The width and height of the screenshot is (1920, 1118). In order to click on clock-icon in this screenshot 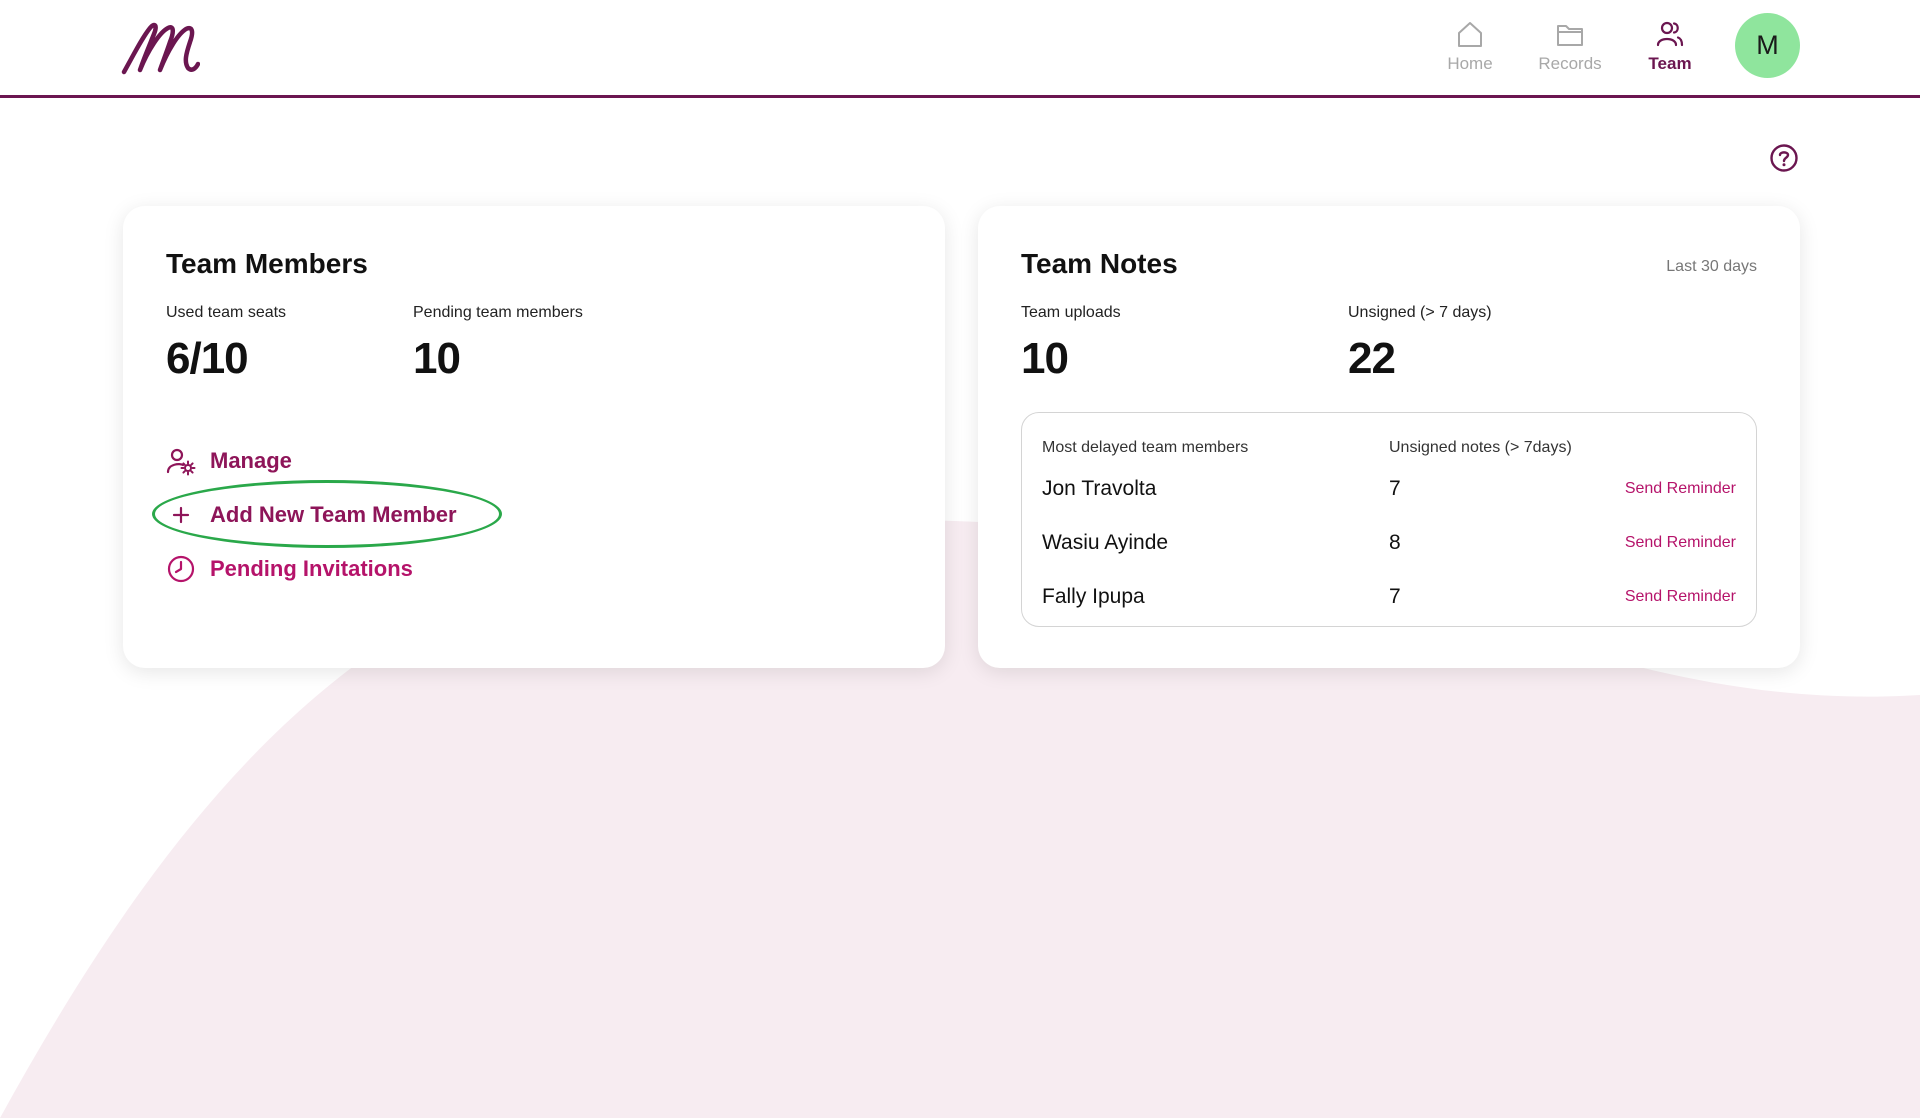, I will do `click(181, 569)`.